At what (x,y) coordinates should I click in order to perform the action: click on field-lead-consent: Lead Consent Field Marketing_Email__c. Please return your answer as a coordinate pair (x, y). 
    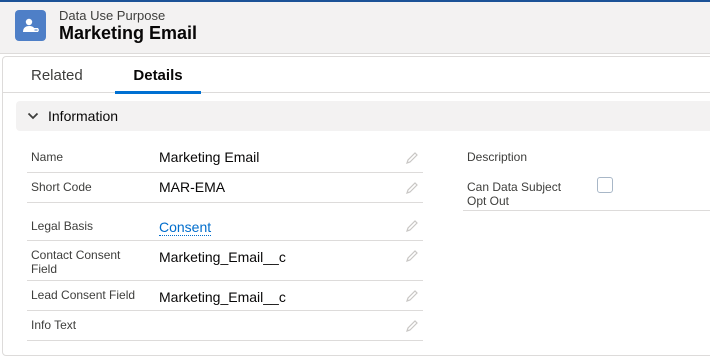
    Looking at the image, I should click on (225, 296).